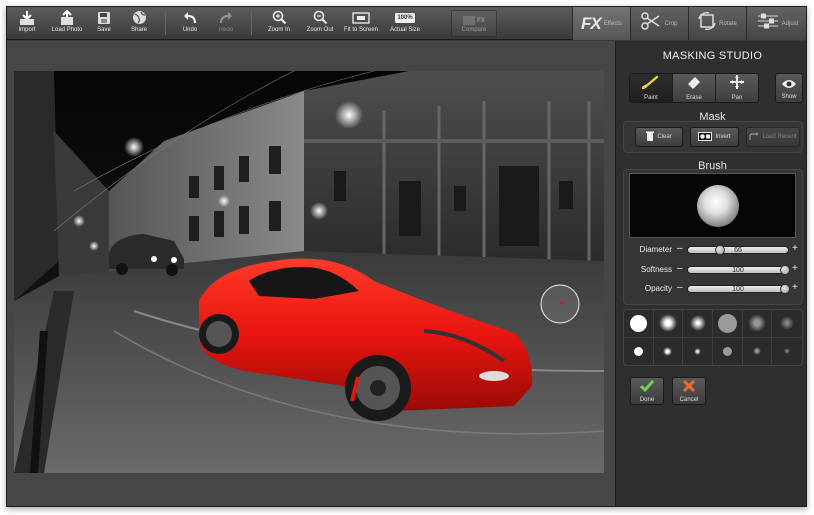  I want to click on compare-label: Compare, so click(474, 29).